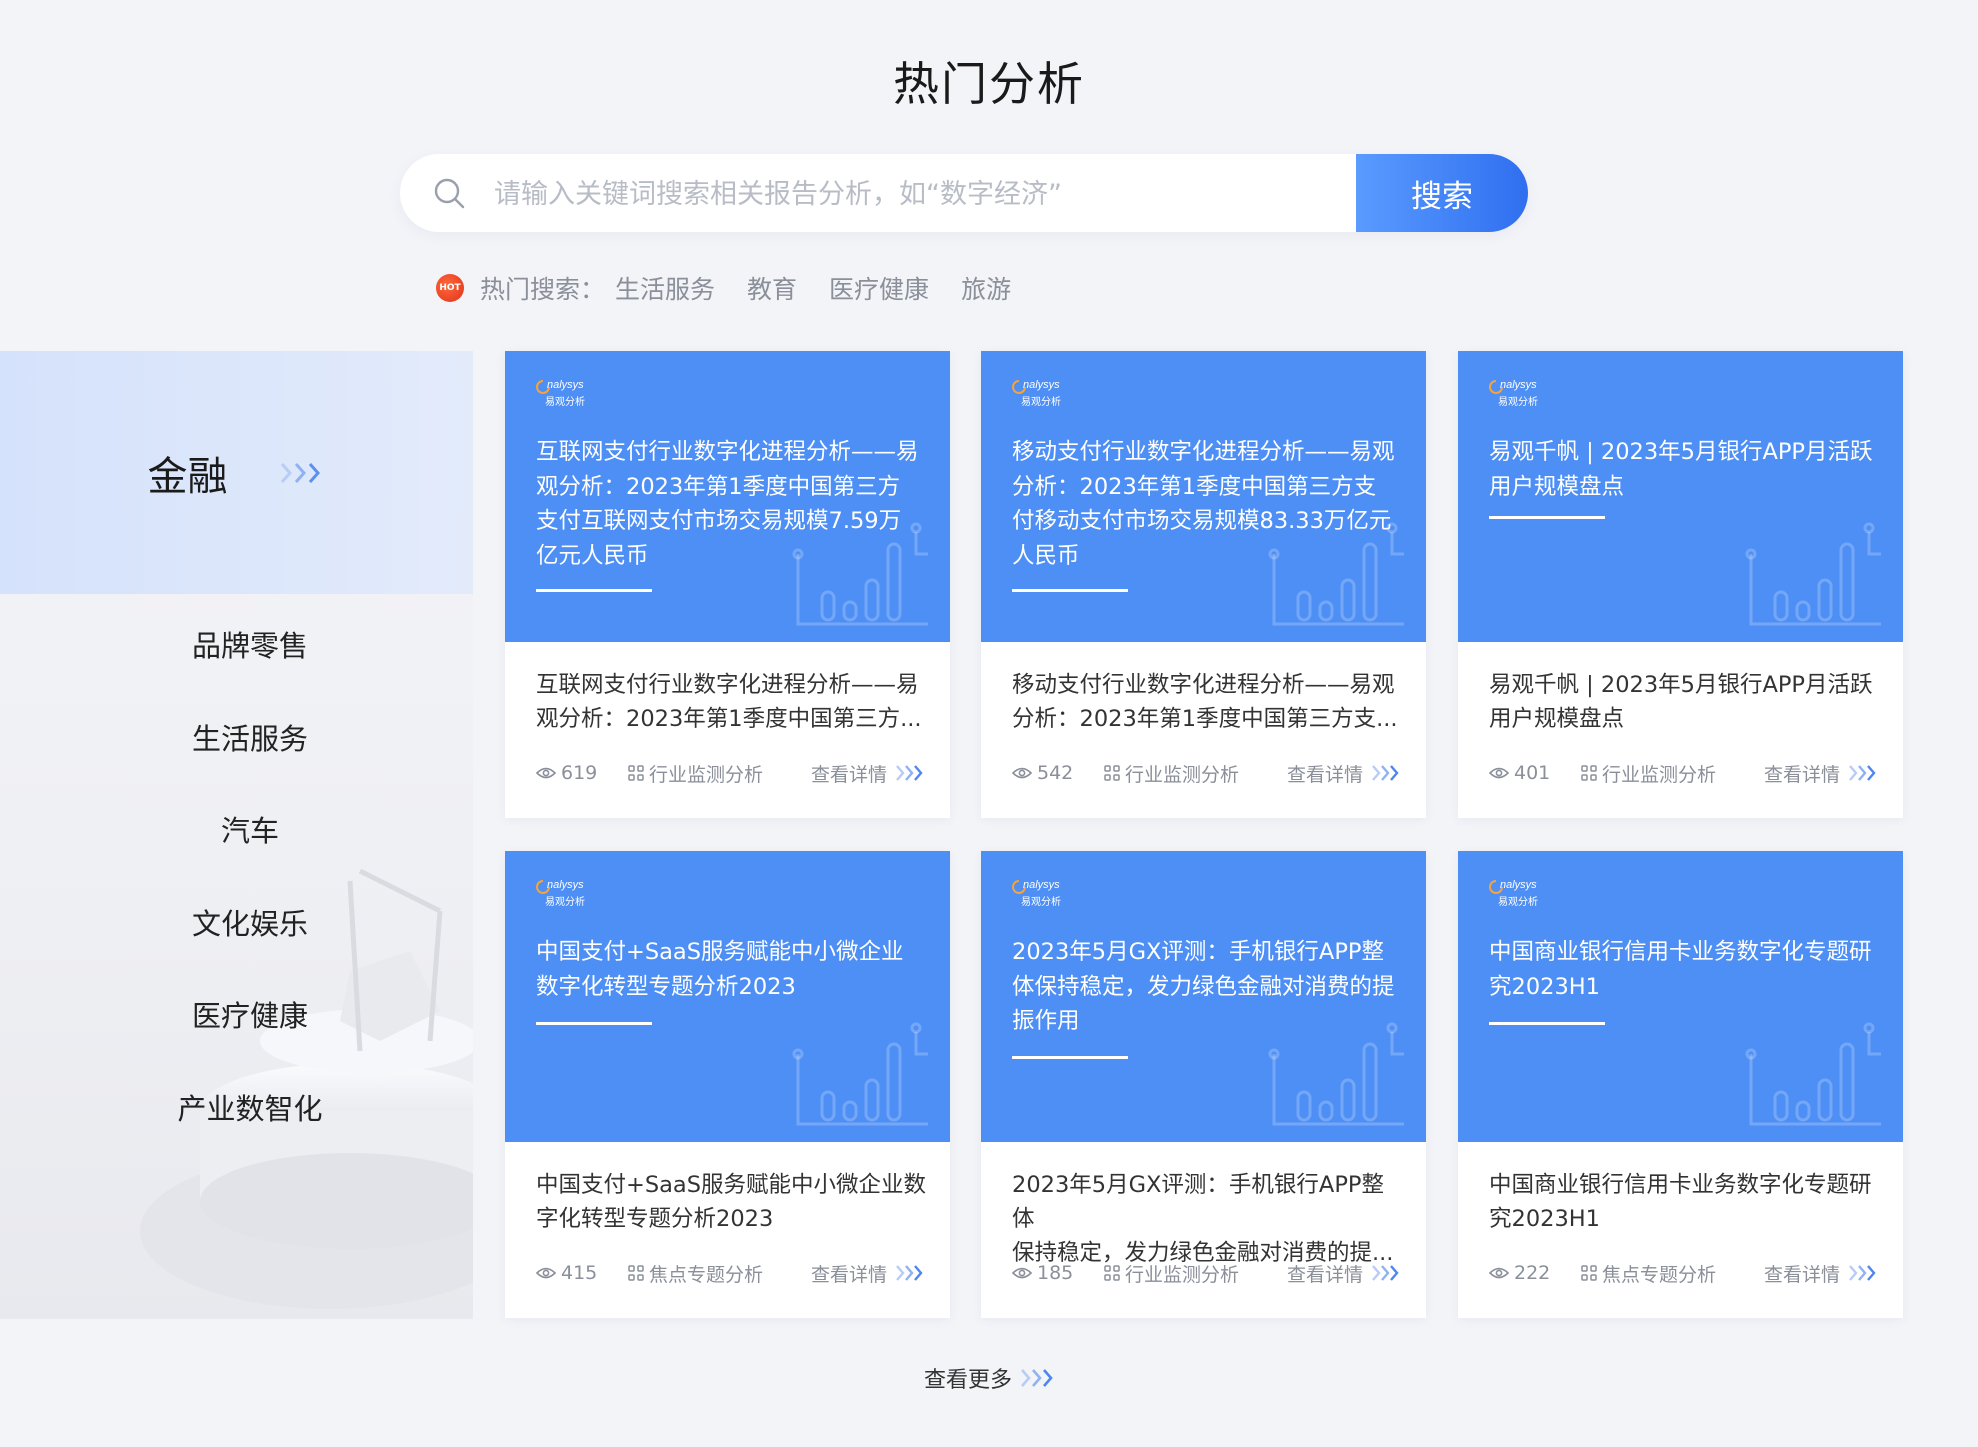 The width and height of the screenshot is (1978, 1447). I want to click on view-count: 542, so click(1055, 773).